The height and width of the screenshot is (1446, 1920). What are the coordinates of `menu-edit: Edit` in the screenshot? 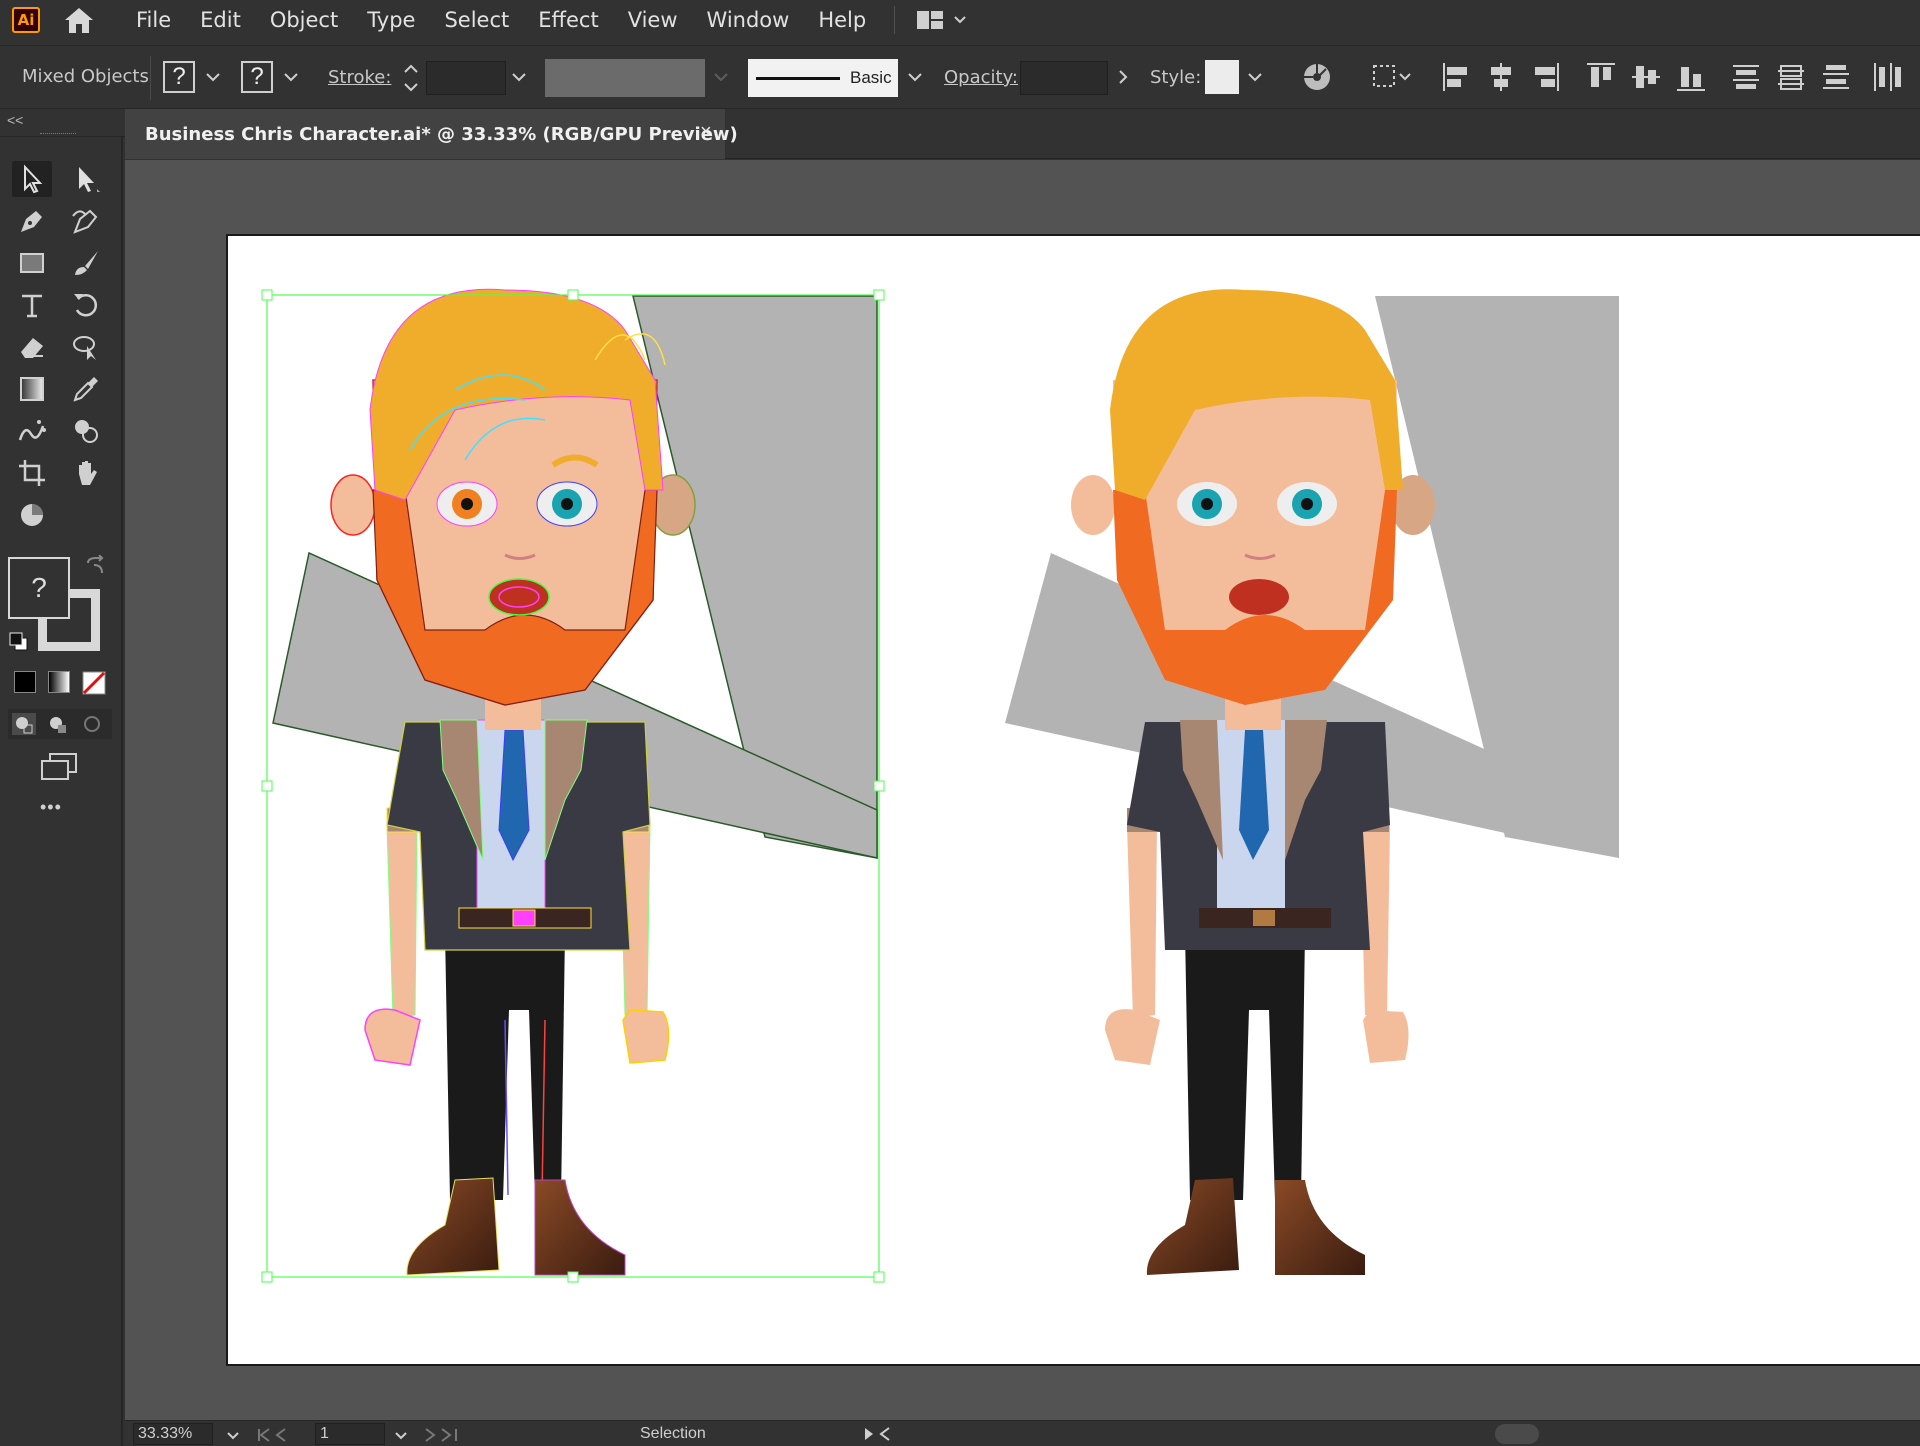 It's located at (220, 20).